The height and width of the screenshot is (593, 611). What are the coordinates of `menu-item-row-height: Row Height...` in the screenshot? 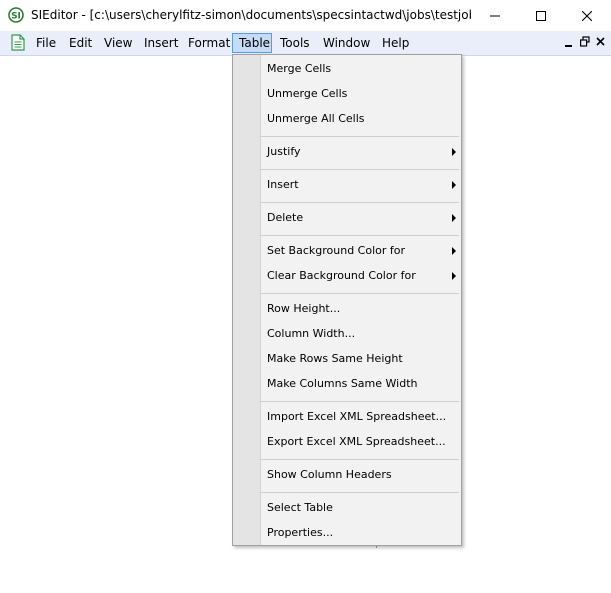 It's located at (303, 309).